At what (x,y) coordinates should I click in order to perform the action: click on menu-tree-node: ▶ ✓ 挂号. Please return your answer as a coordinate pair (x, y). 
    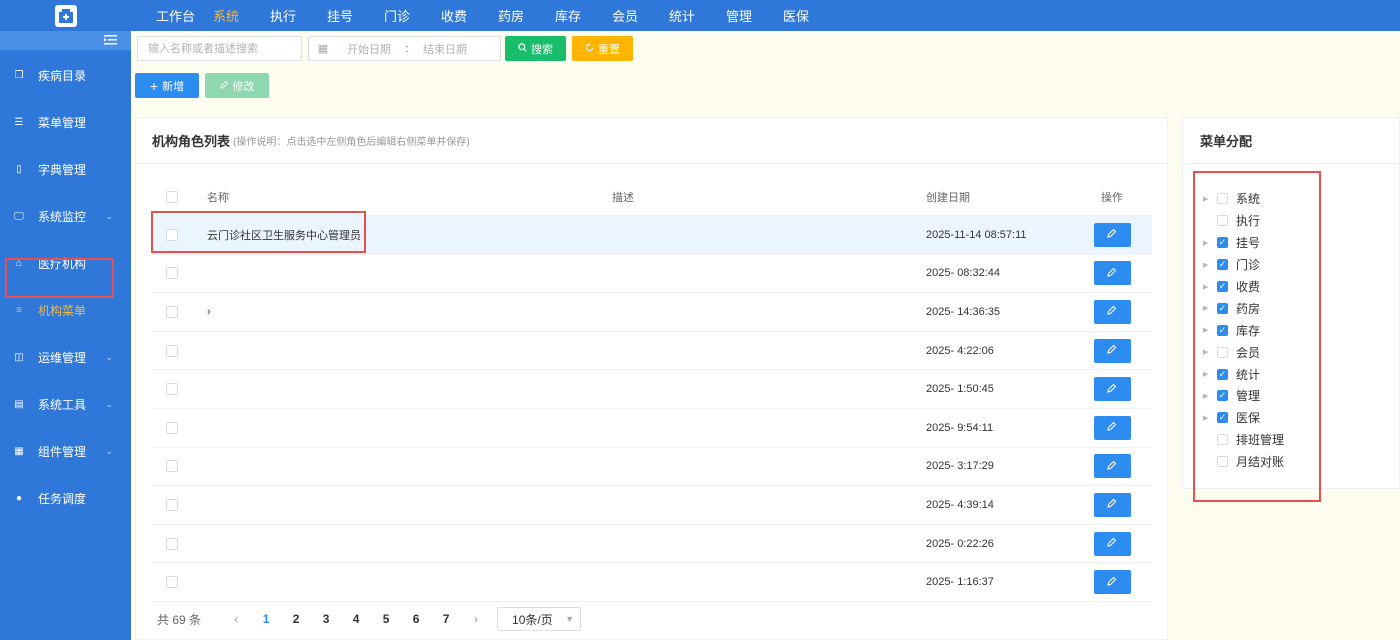
    Looking at the image, I should click on (1243, 243).